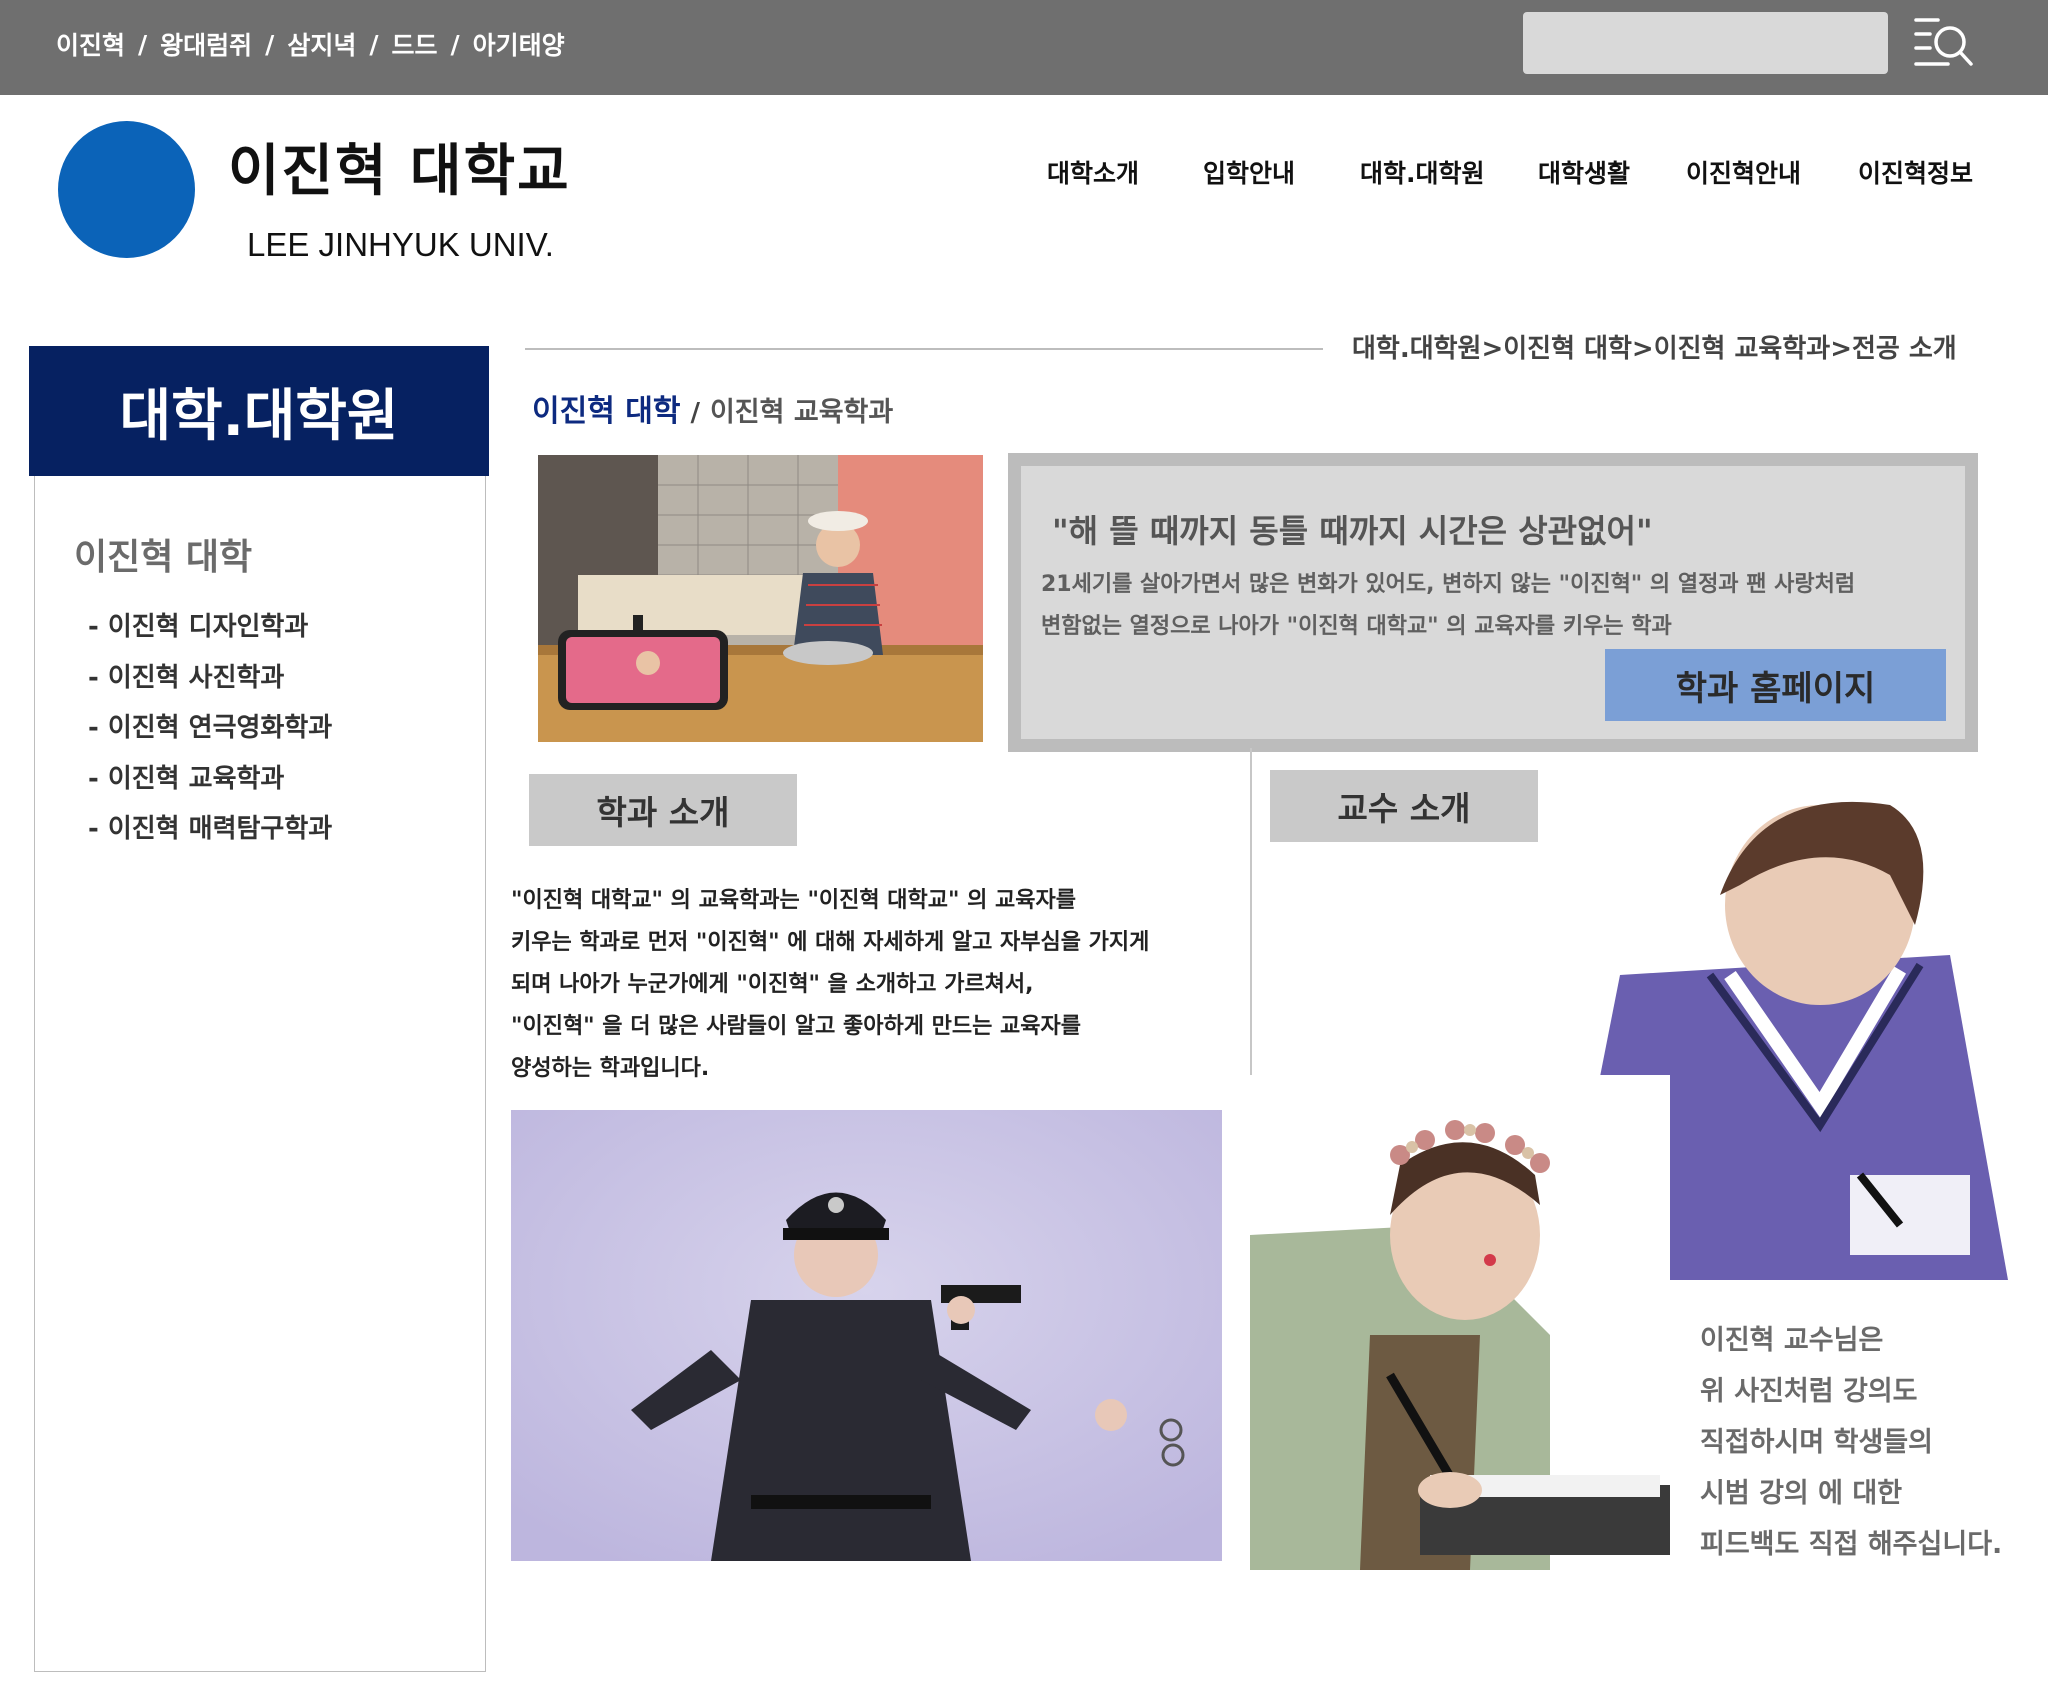 This screenshot has height=1706, width=2048. What do you see at coordinates (1249, 172) in the screenshot?
I see `nav-item-admission: 입학안내` at bounding box center [1249, 172].